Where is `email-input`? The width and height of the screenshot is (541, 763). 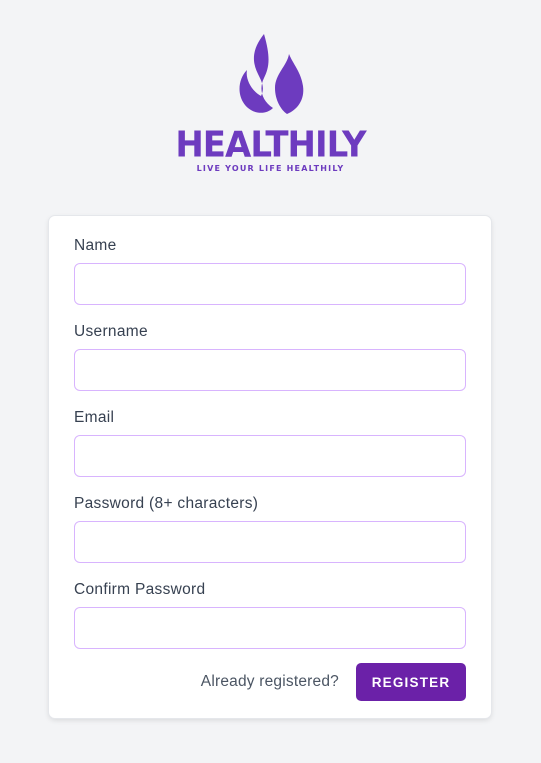
email-input is located at coordinates (270, 456).